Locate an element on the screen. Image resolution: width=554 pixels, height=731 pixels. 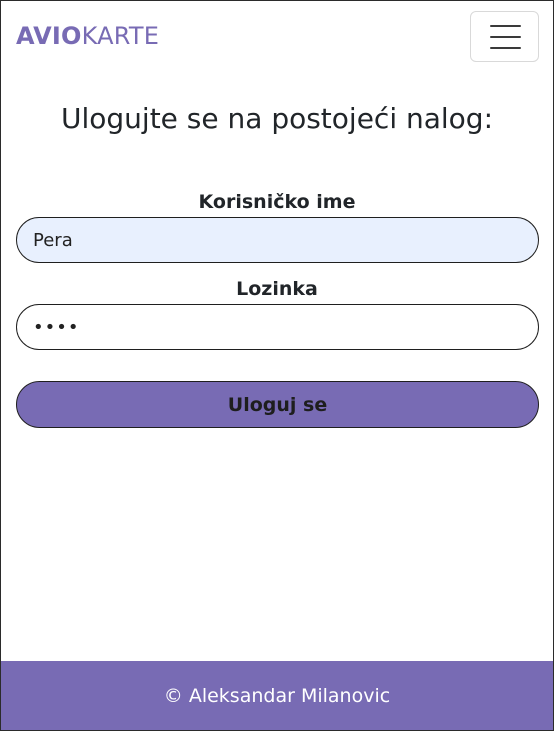
hamburger-bar-bottom is located at coordinates (505, 48).